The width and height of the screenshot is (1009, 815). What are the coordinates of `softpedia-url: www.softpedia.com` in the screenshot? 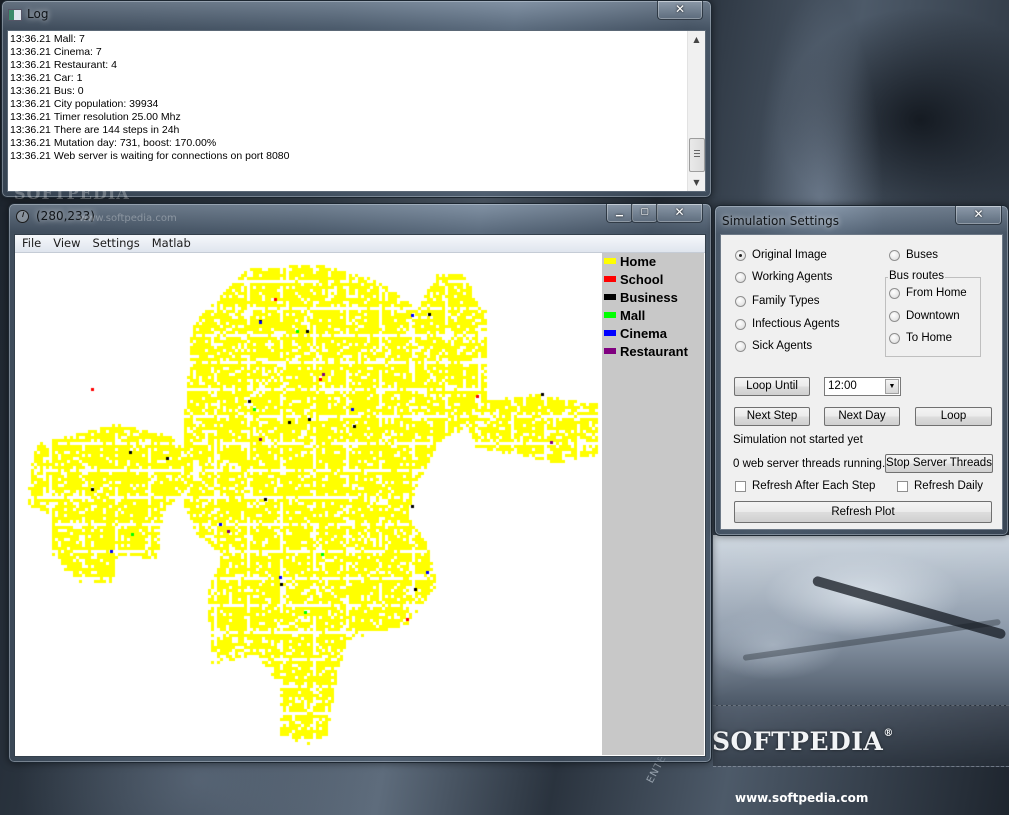 It's located at (802, 798).